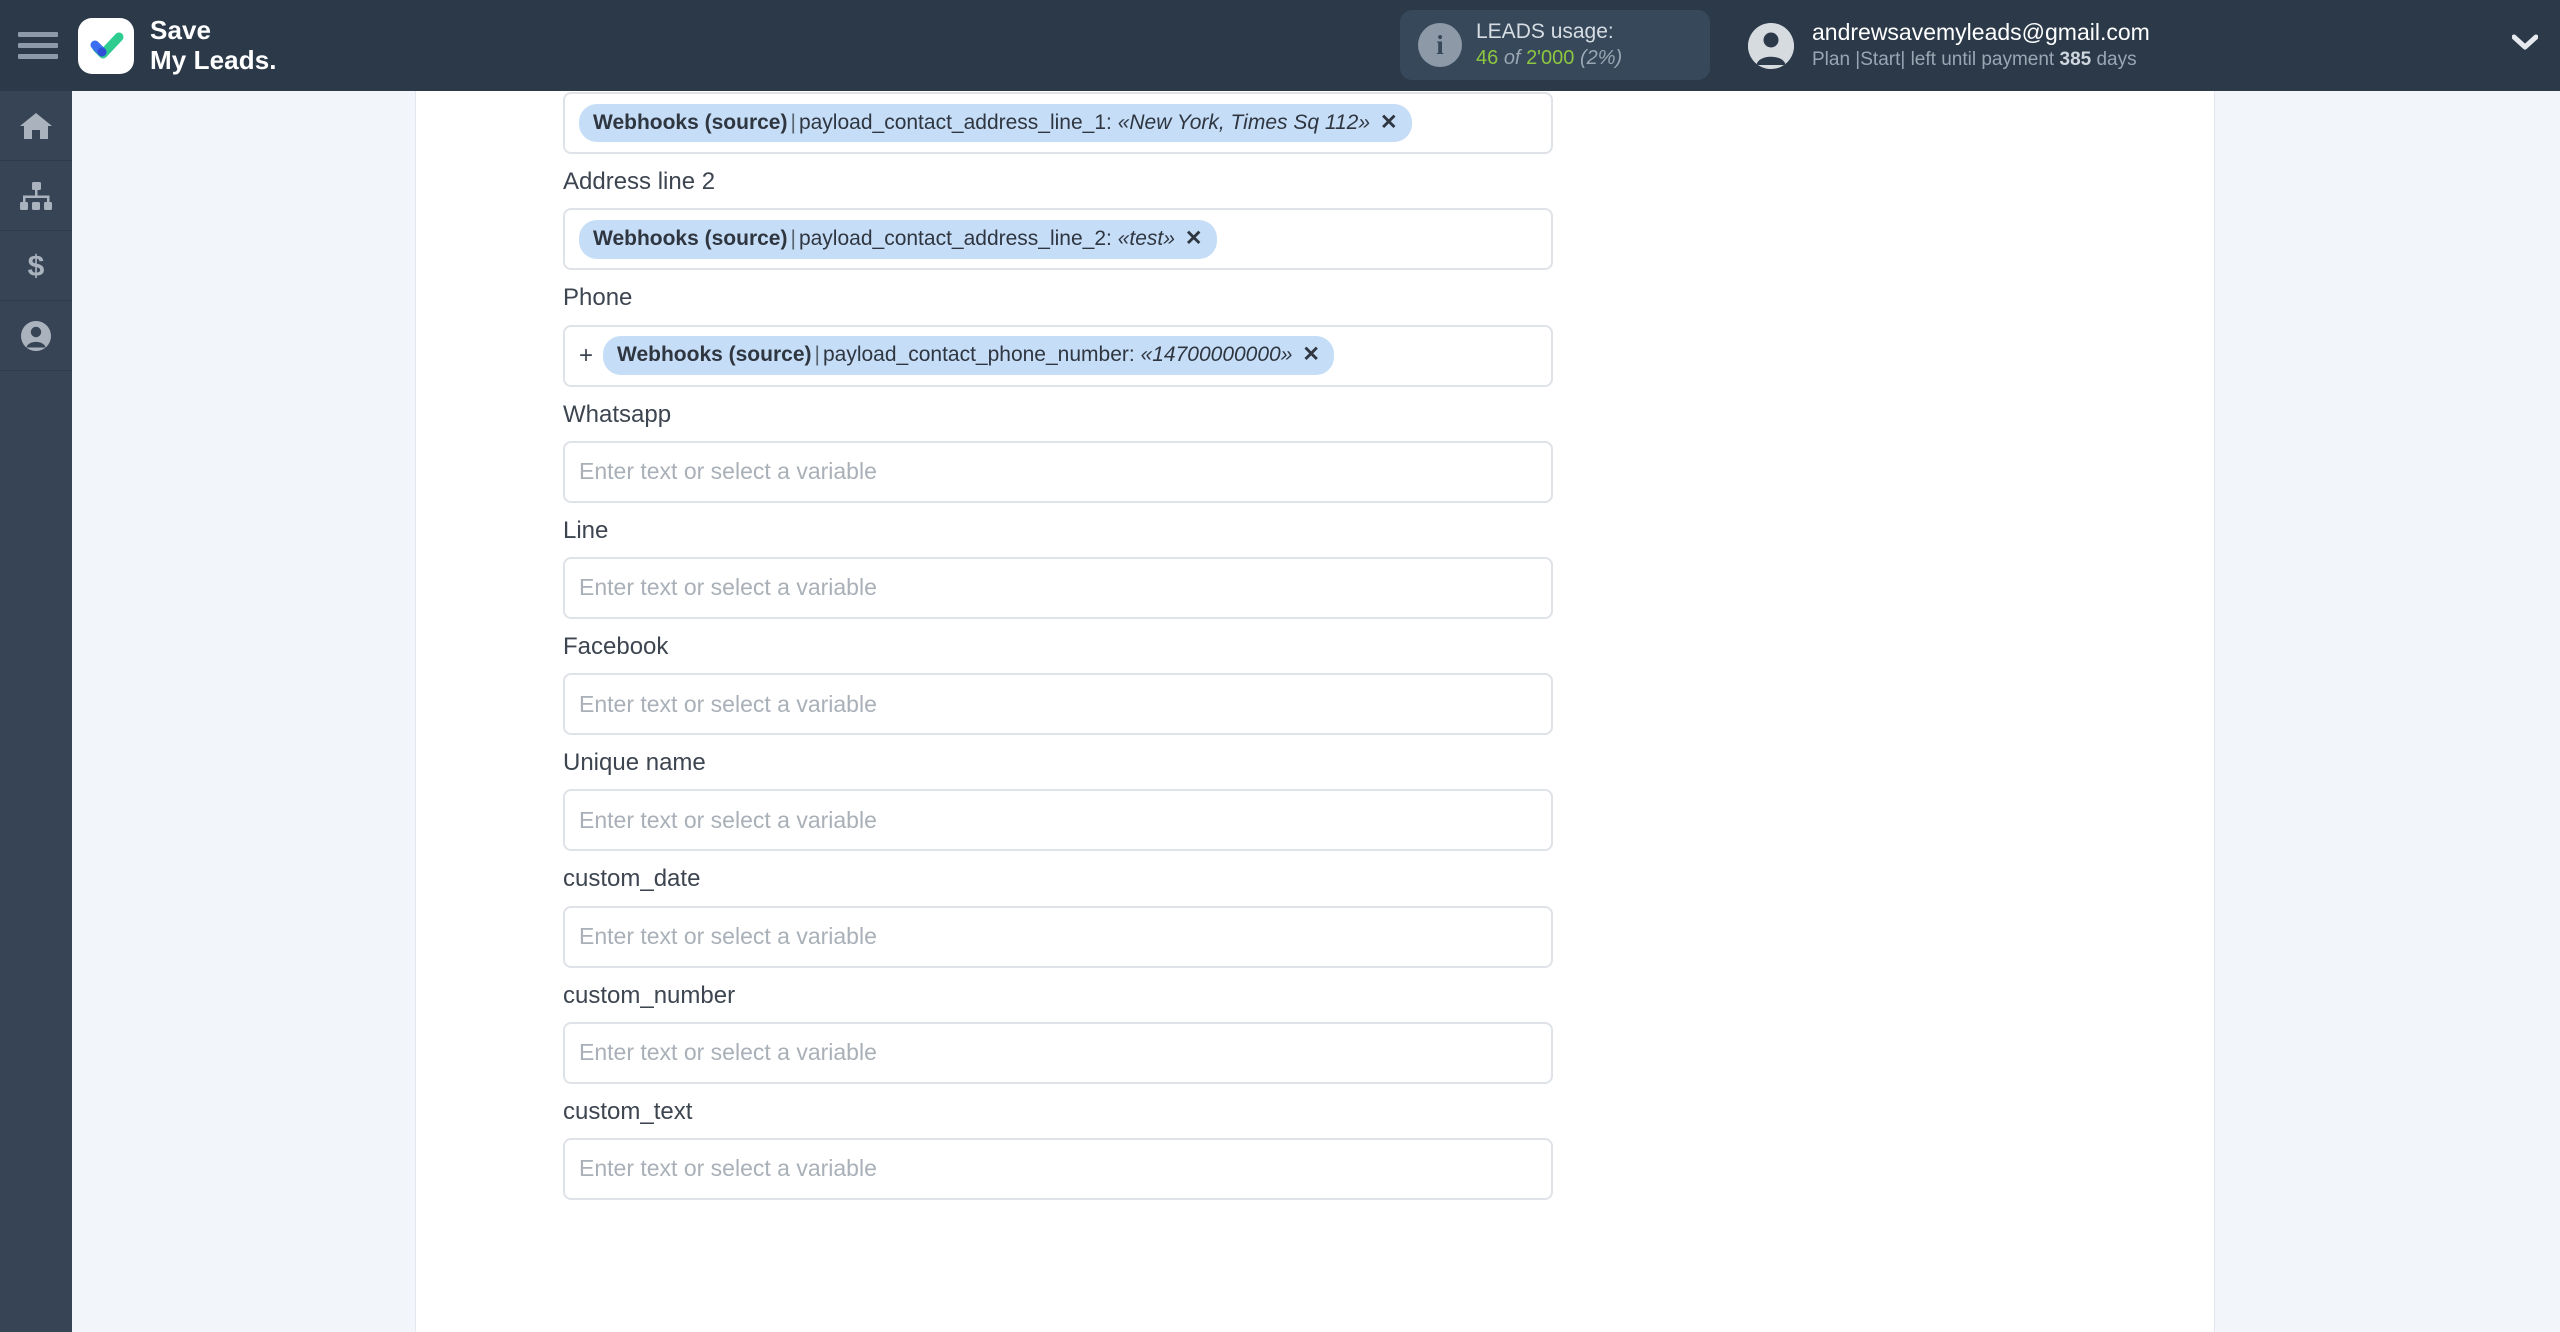  Describe the element at coordinates (1549, 45) in the screenshot. I see `usage-text-group: LEADS usage: 46 of 2'000 (2%)` at that location.